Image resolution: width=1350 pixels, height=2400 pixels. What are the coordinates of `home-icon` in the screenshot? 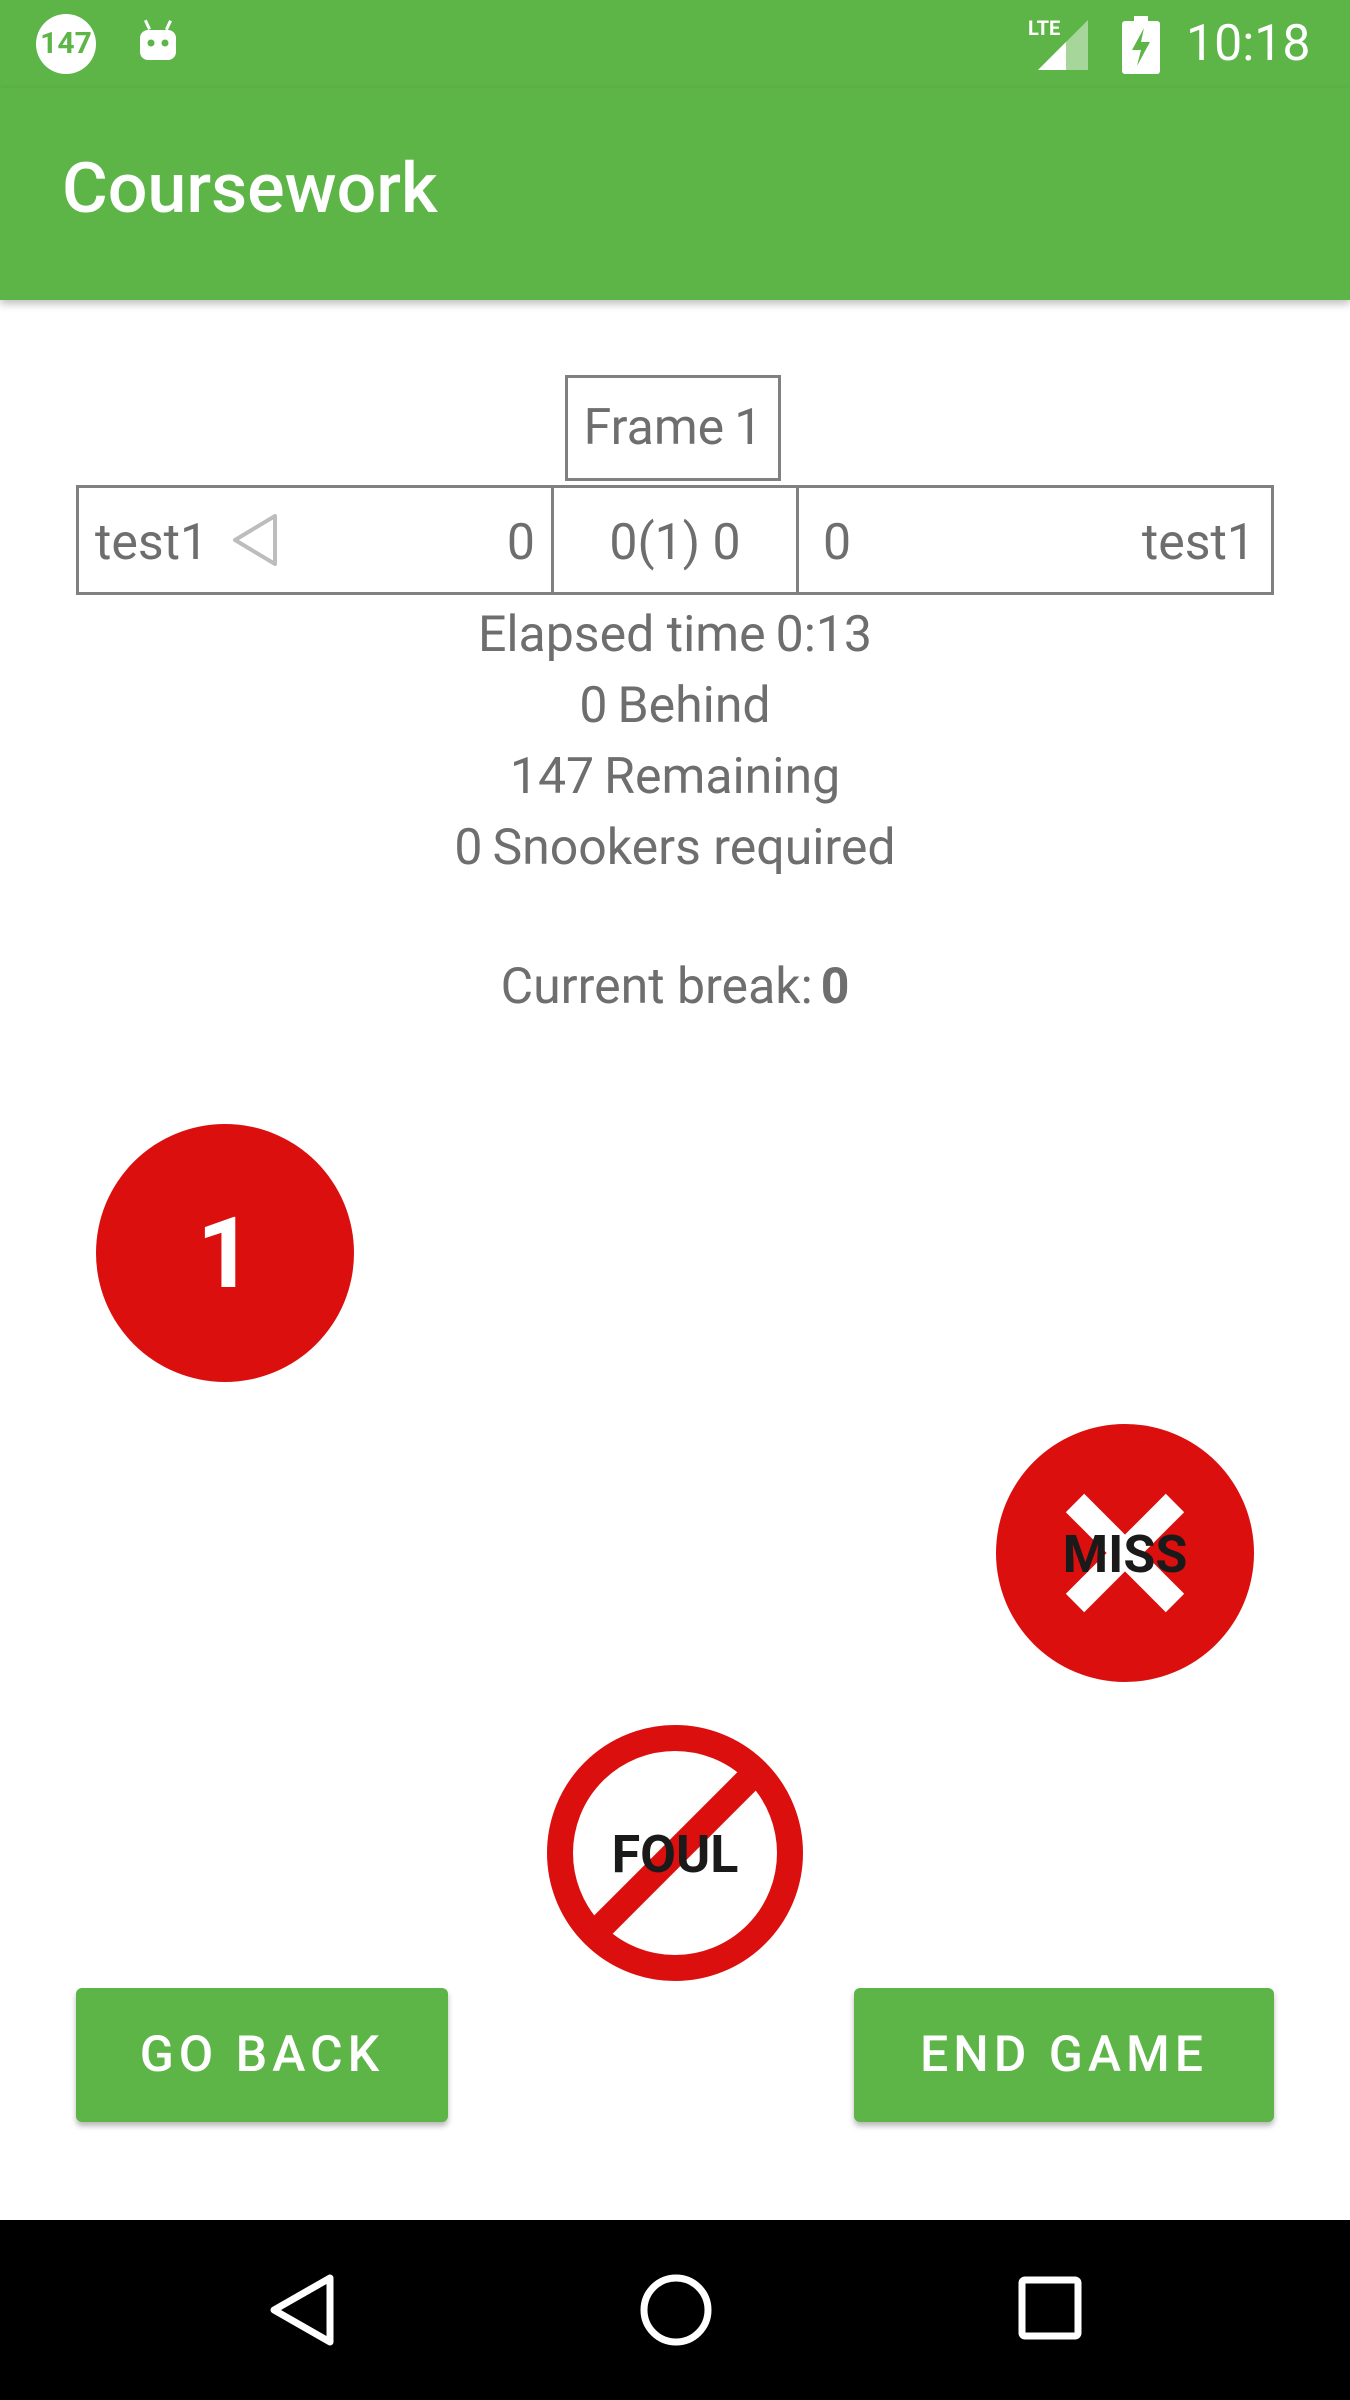 It's located at (676, 2310).